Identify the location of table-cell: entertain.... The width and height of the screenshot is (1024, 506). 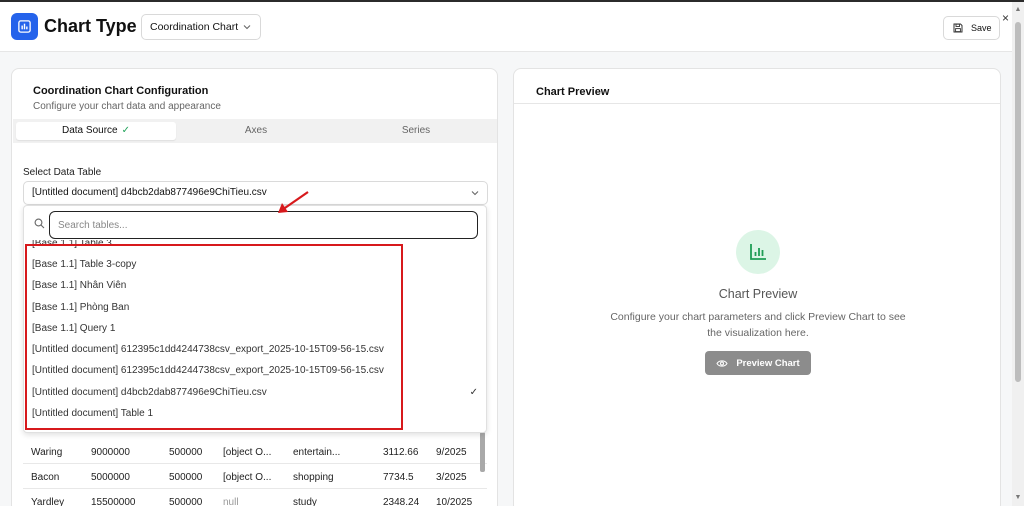
(317, 452).